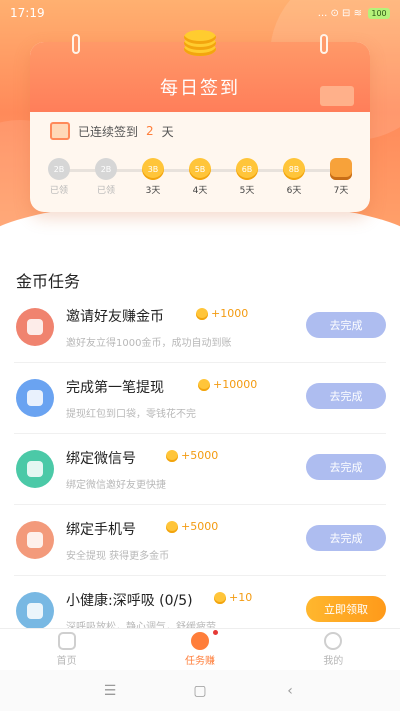 The height and width of the screenshot is (711, 400). What do you see at coordinates (115, 317) in the screenshot?
I see `task-name: 邀请好友赚金币` at bounding box center [115, 317].